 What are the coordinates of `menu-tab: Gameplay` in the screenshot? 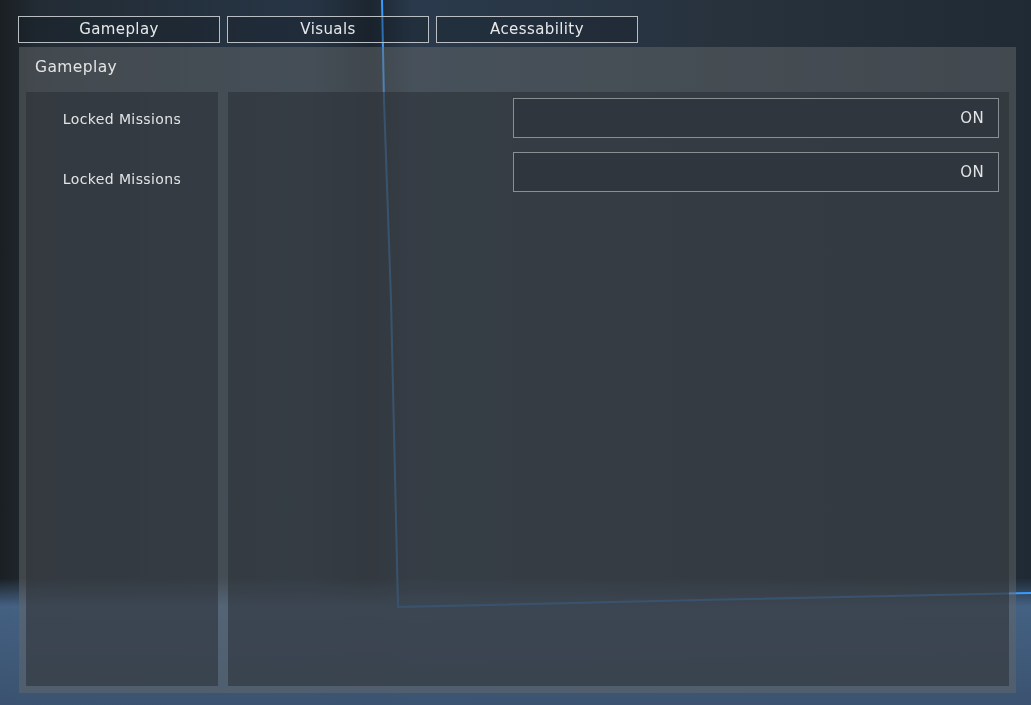 It's located at (119, 29).